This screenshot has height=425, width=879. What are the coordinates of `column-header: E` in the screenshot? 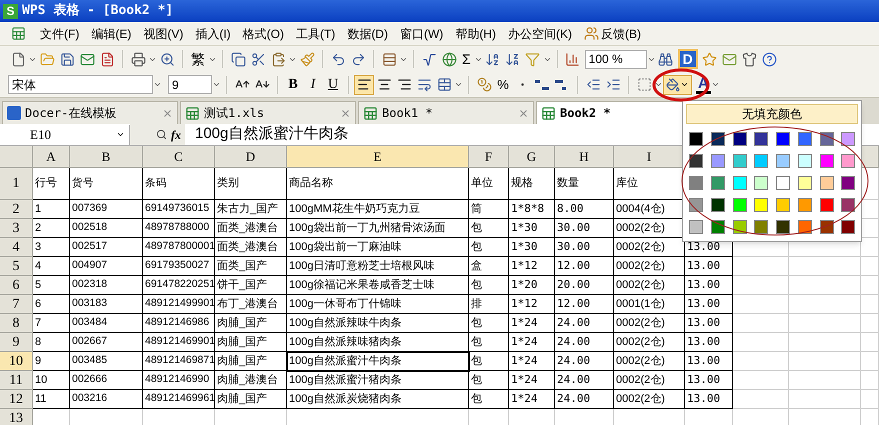 It's located at (378, 157).